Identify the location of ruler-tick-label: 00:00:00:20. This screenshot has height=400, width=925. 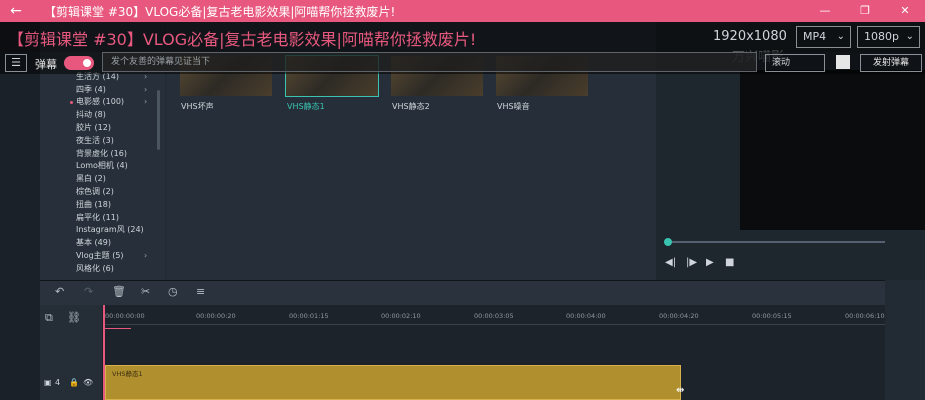
(216, 316).